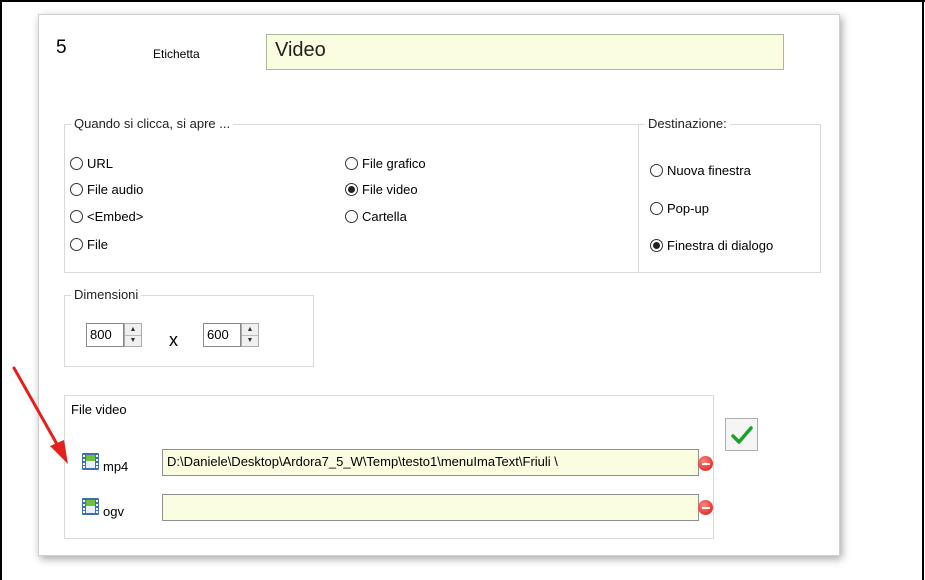 The height and width of the screenshot is (580, 925). What do you see at coordinates (384, 216) in the screenshot?
I see `radio-label: Cartella` at bounding box center [384, 216].